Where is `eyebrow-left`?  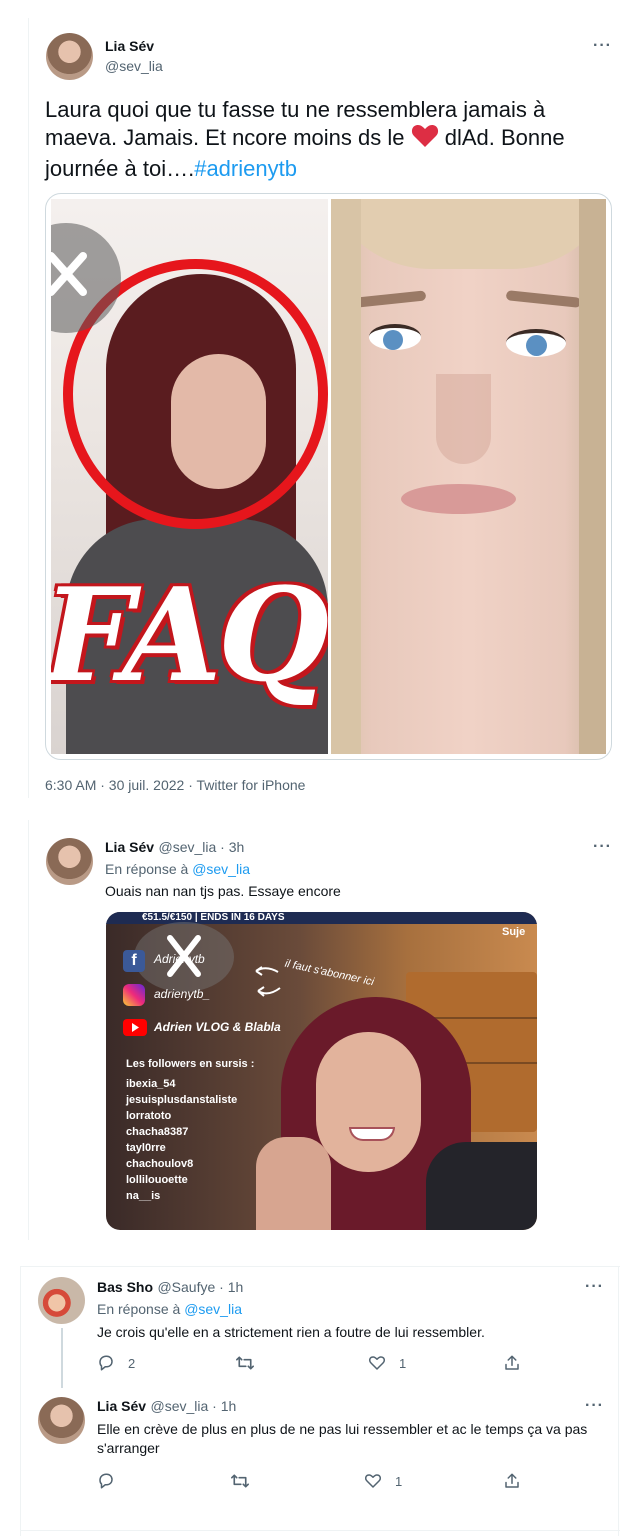 eyebrow-left is located at coordinates (391, 299).